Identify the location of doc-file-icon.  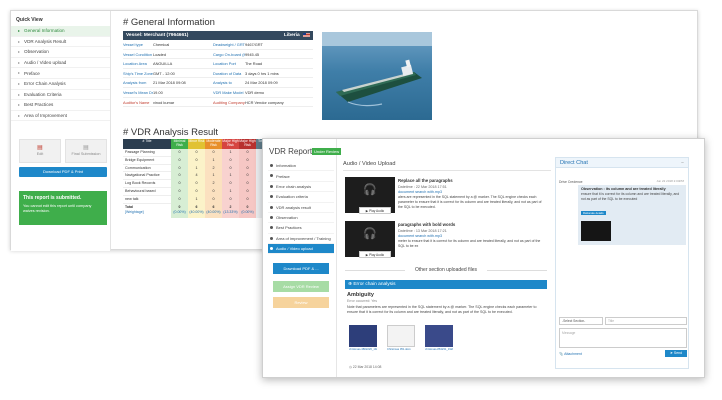
(401, 336).